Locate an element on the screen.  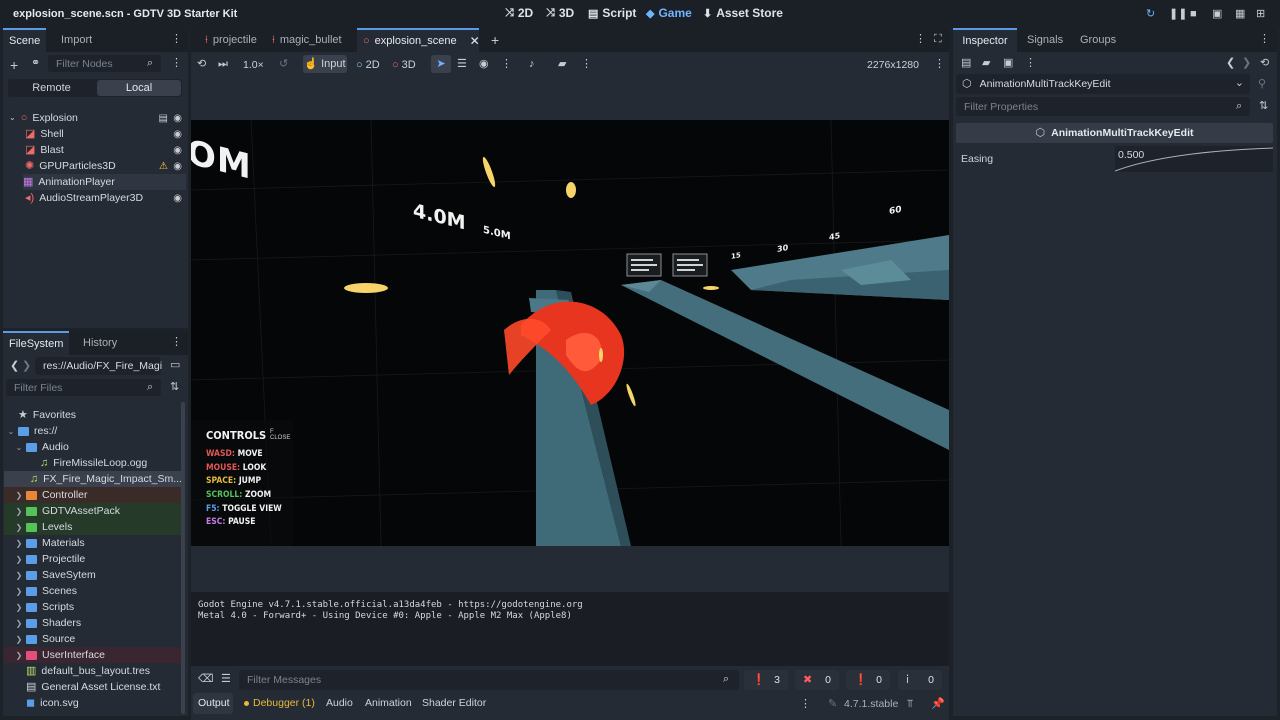
file-item: ▤ General Asset License.txt is located at coordinates (93, 687).